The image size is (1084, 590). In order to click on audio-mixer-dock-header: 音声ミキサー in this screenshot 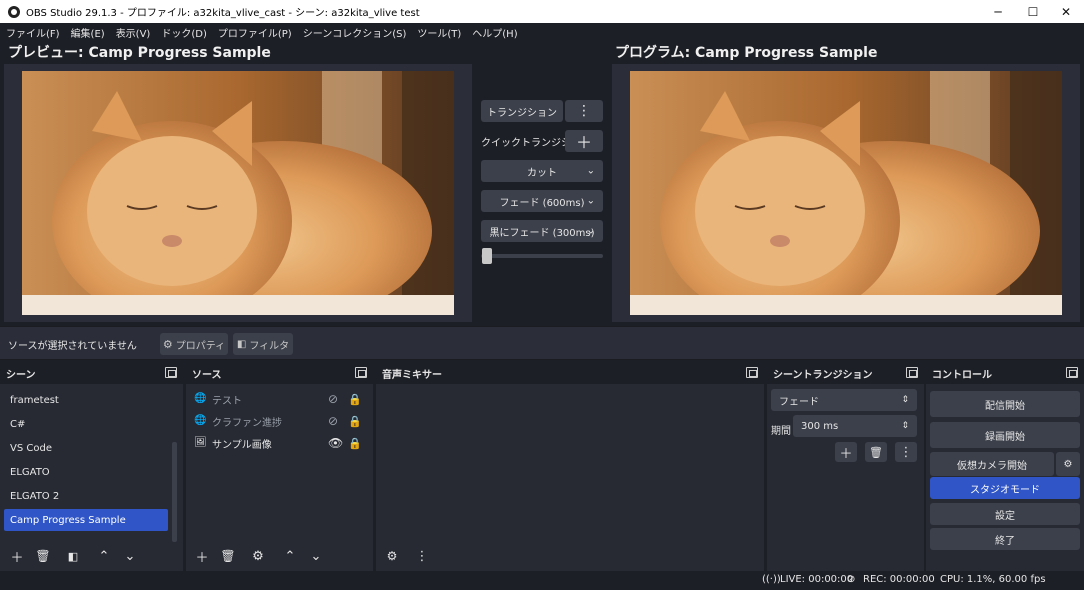, I will do `click(570, 373)`.